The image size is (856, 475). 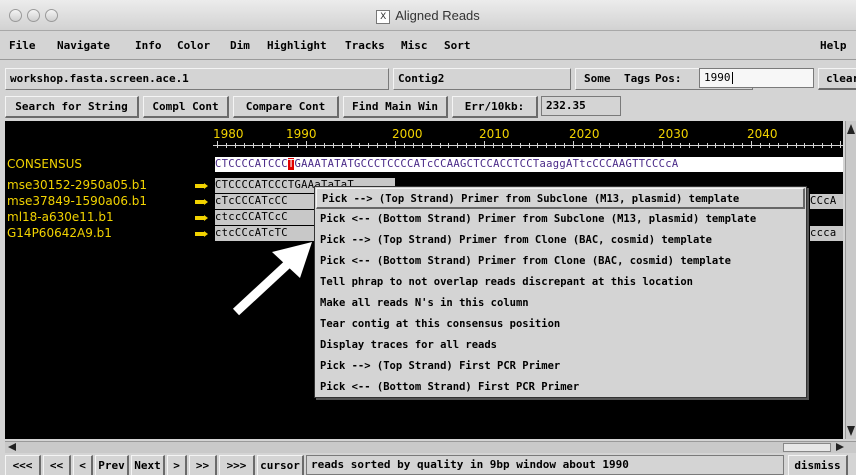 What do you see at coordinates (22, 45) in the screenshot?
I see `menu-file: File` at bounding box center [22, 45].